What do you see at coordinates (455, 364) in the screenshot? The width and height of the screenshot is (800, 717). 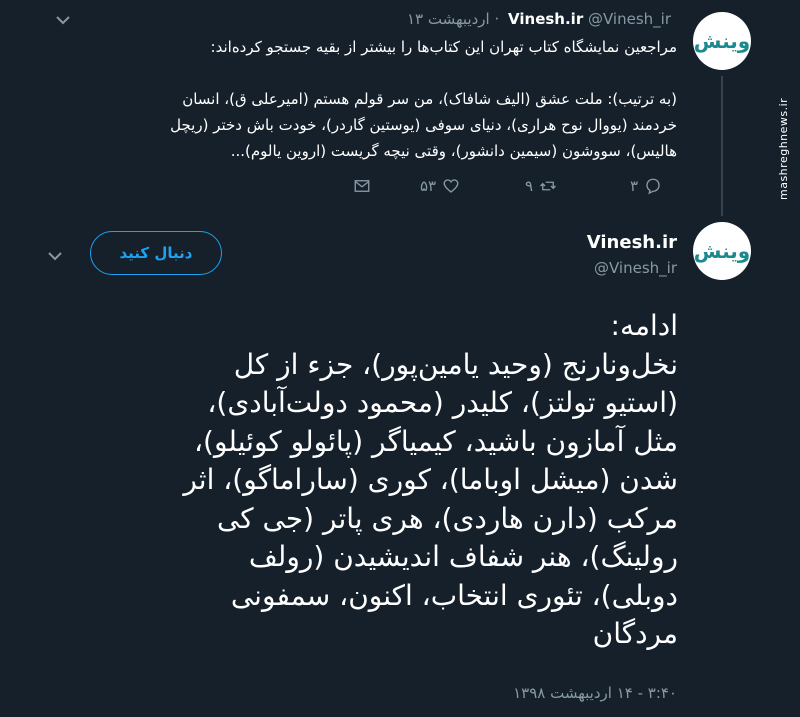 I see `tweet2-line: نخل‌ونارنج (وحید یامین‌پور)، جزء از کل` at bounding box center [455, 364].